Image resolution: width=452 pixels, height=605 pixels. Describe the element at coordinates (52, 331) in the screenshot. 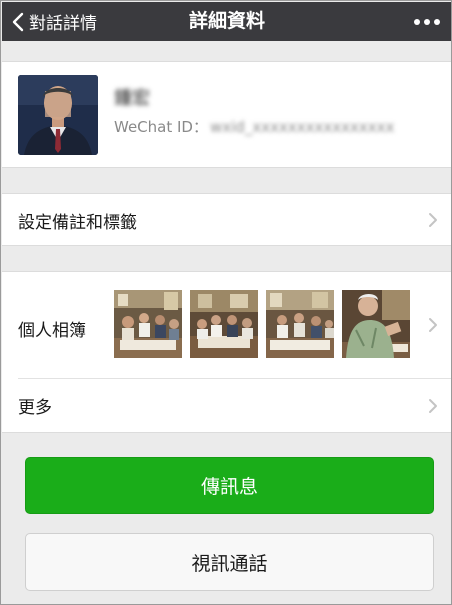

I see `album-label: 個人相簿` at that location.